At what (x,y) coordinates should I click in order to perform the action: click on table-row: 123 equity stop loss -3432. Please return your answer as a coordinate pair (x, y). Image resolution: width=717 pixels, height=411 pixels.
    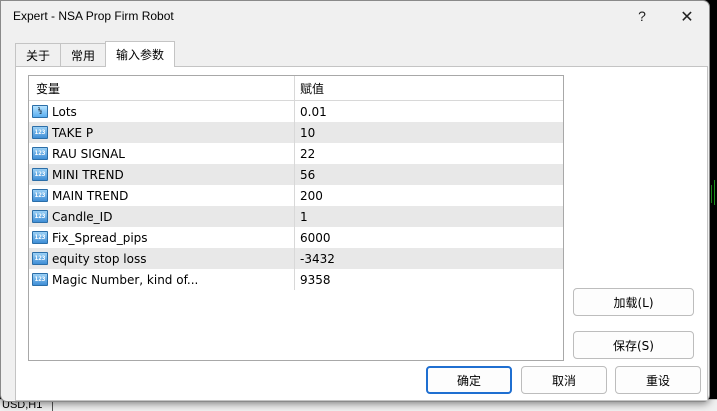
    Looking at the image, I should click on (296, 258).